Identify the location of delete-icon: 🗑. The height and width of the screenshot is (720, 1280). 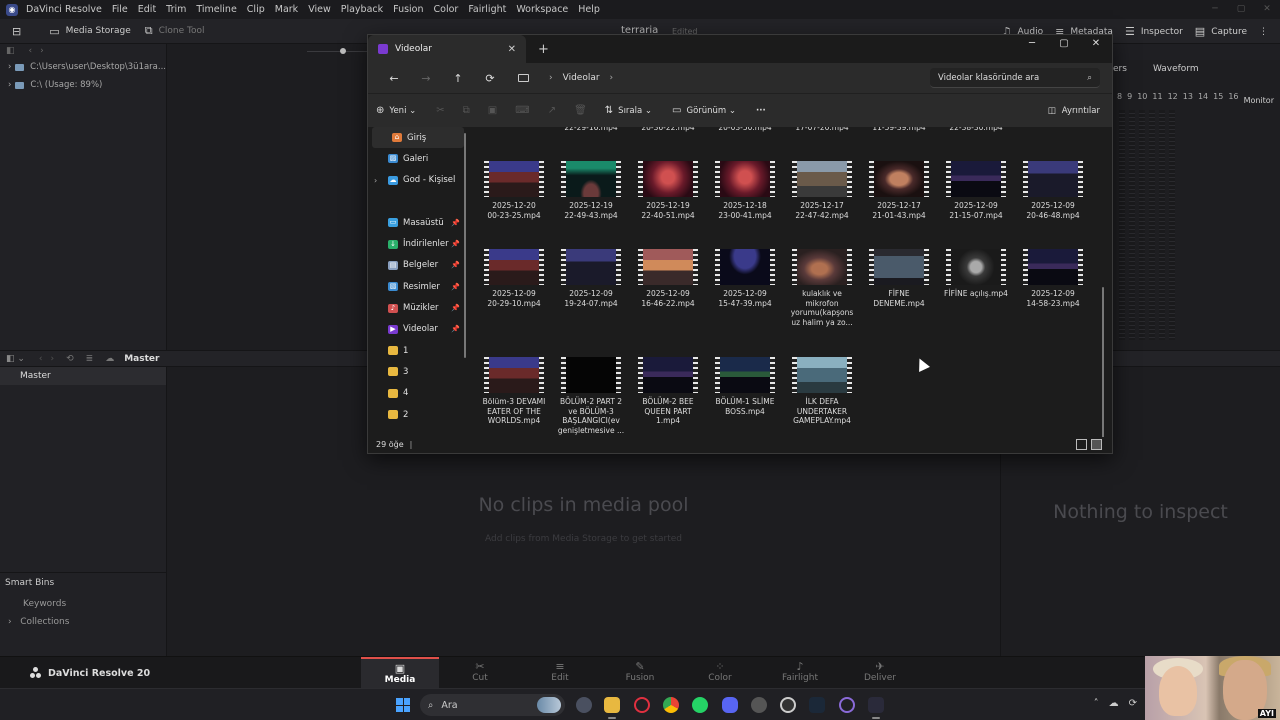
(580, 110).